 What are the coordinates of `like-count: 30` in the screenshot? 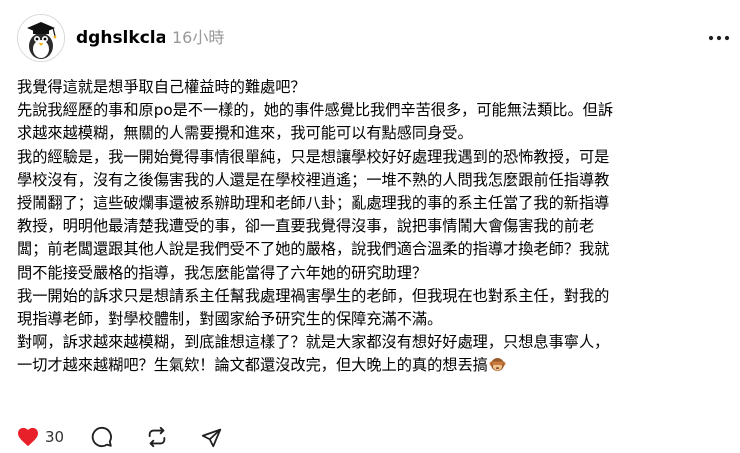 It's located at (55, 437).